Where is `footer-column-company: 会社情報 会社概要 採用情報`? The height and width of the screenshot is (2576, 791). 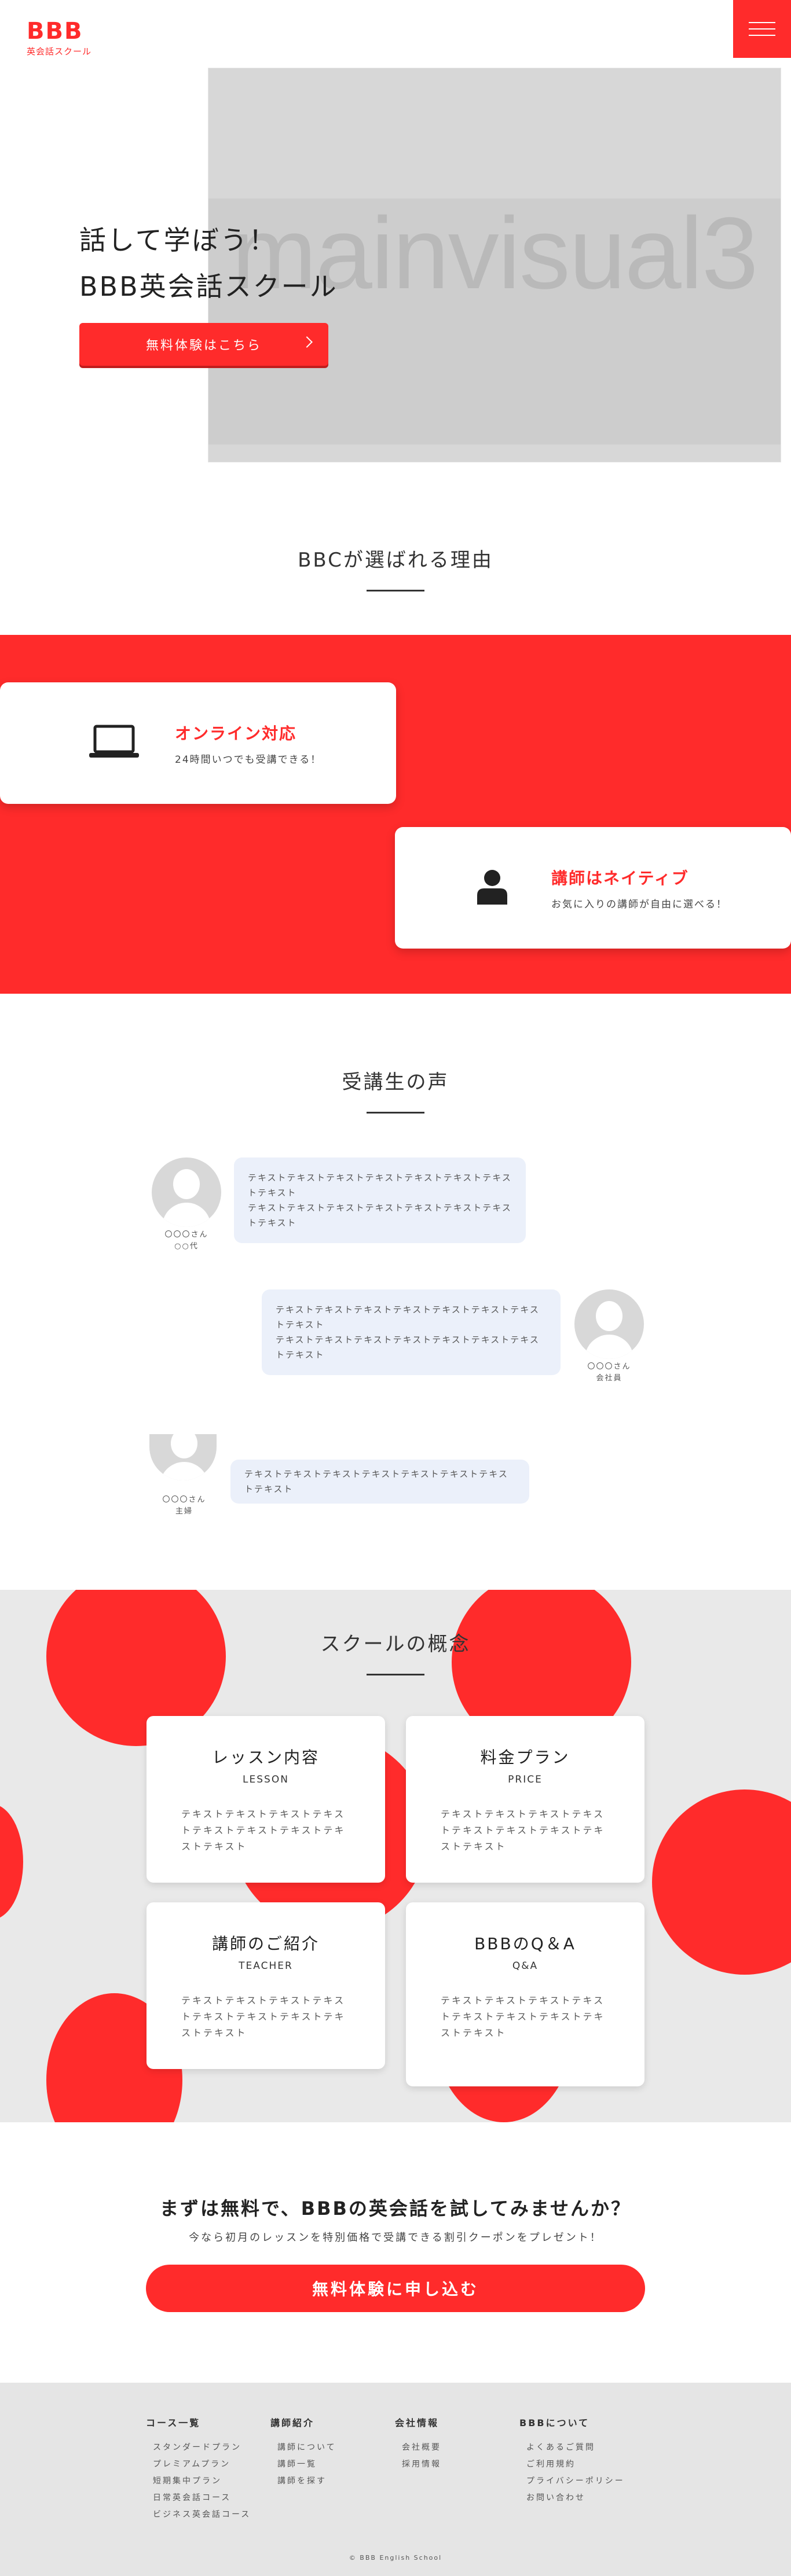 footer-column-company: 会社情報 会社概要 採用情報 is located at coordinates (418, 2444).